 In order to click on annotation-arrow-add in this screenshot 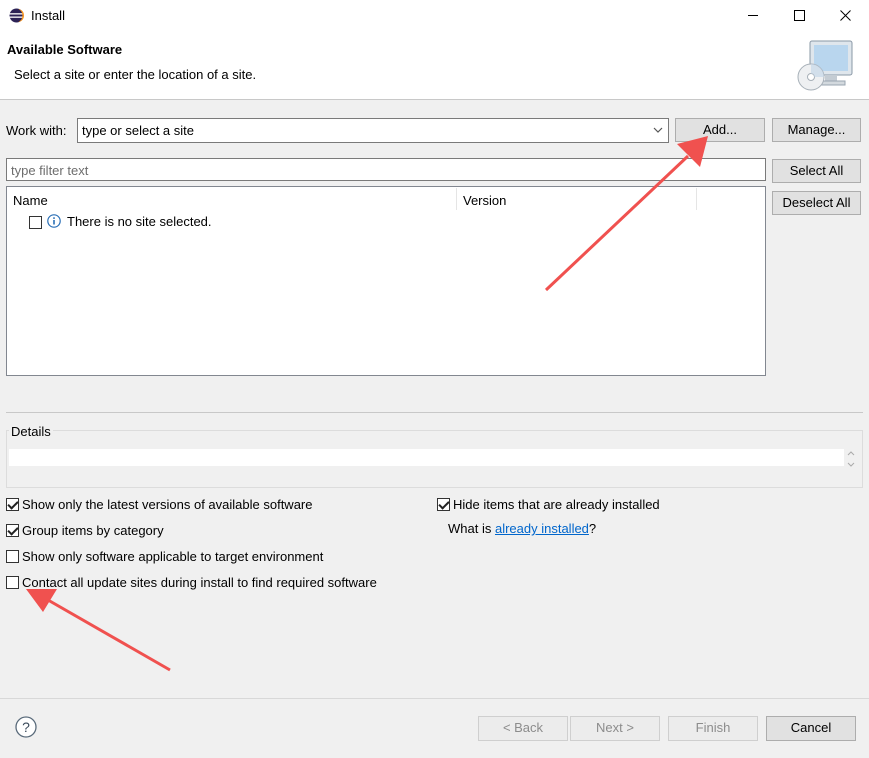, I will do `click(626, 214)`.